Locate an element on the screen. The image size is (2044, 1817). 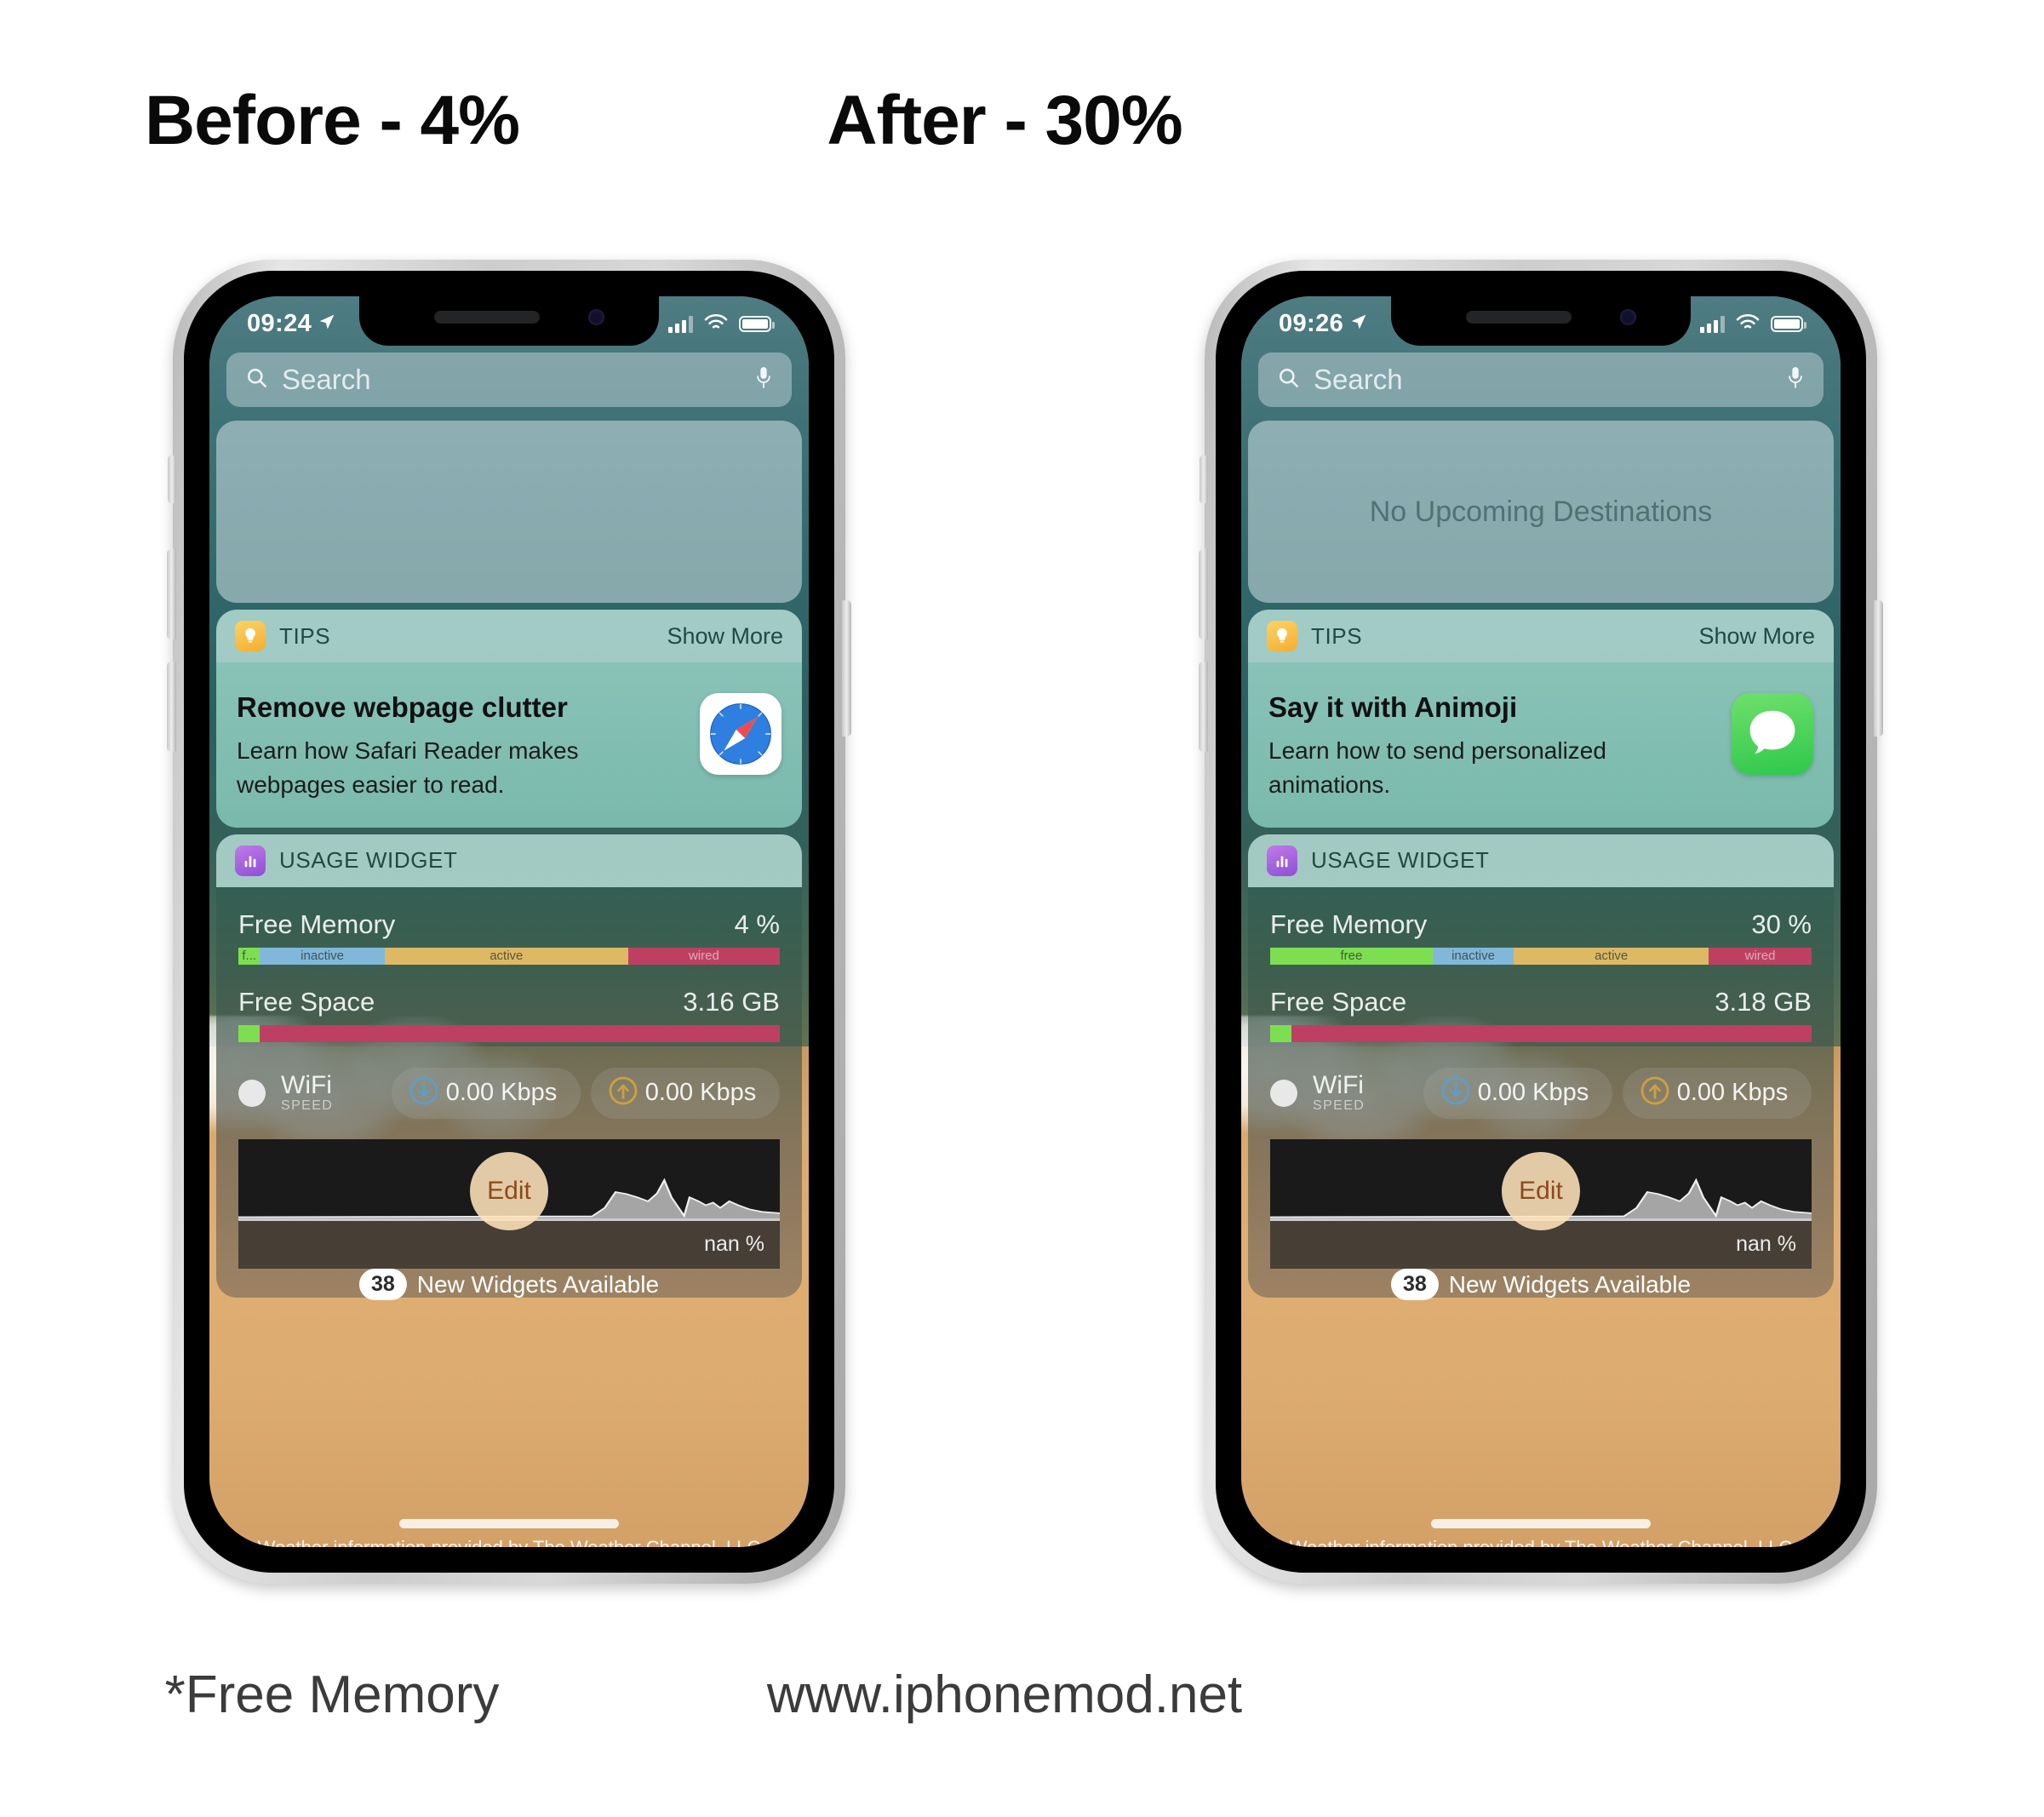
battery-icon is located at coordinates (757, 323).